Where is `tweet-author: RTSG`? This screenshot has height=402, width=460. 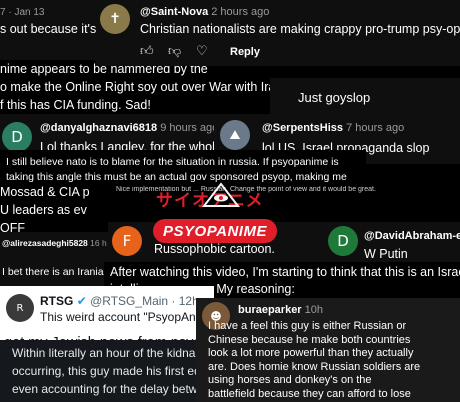
tweet-author: RTSG is located at coordinates (56, 301).